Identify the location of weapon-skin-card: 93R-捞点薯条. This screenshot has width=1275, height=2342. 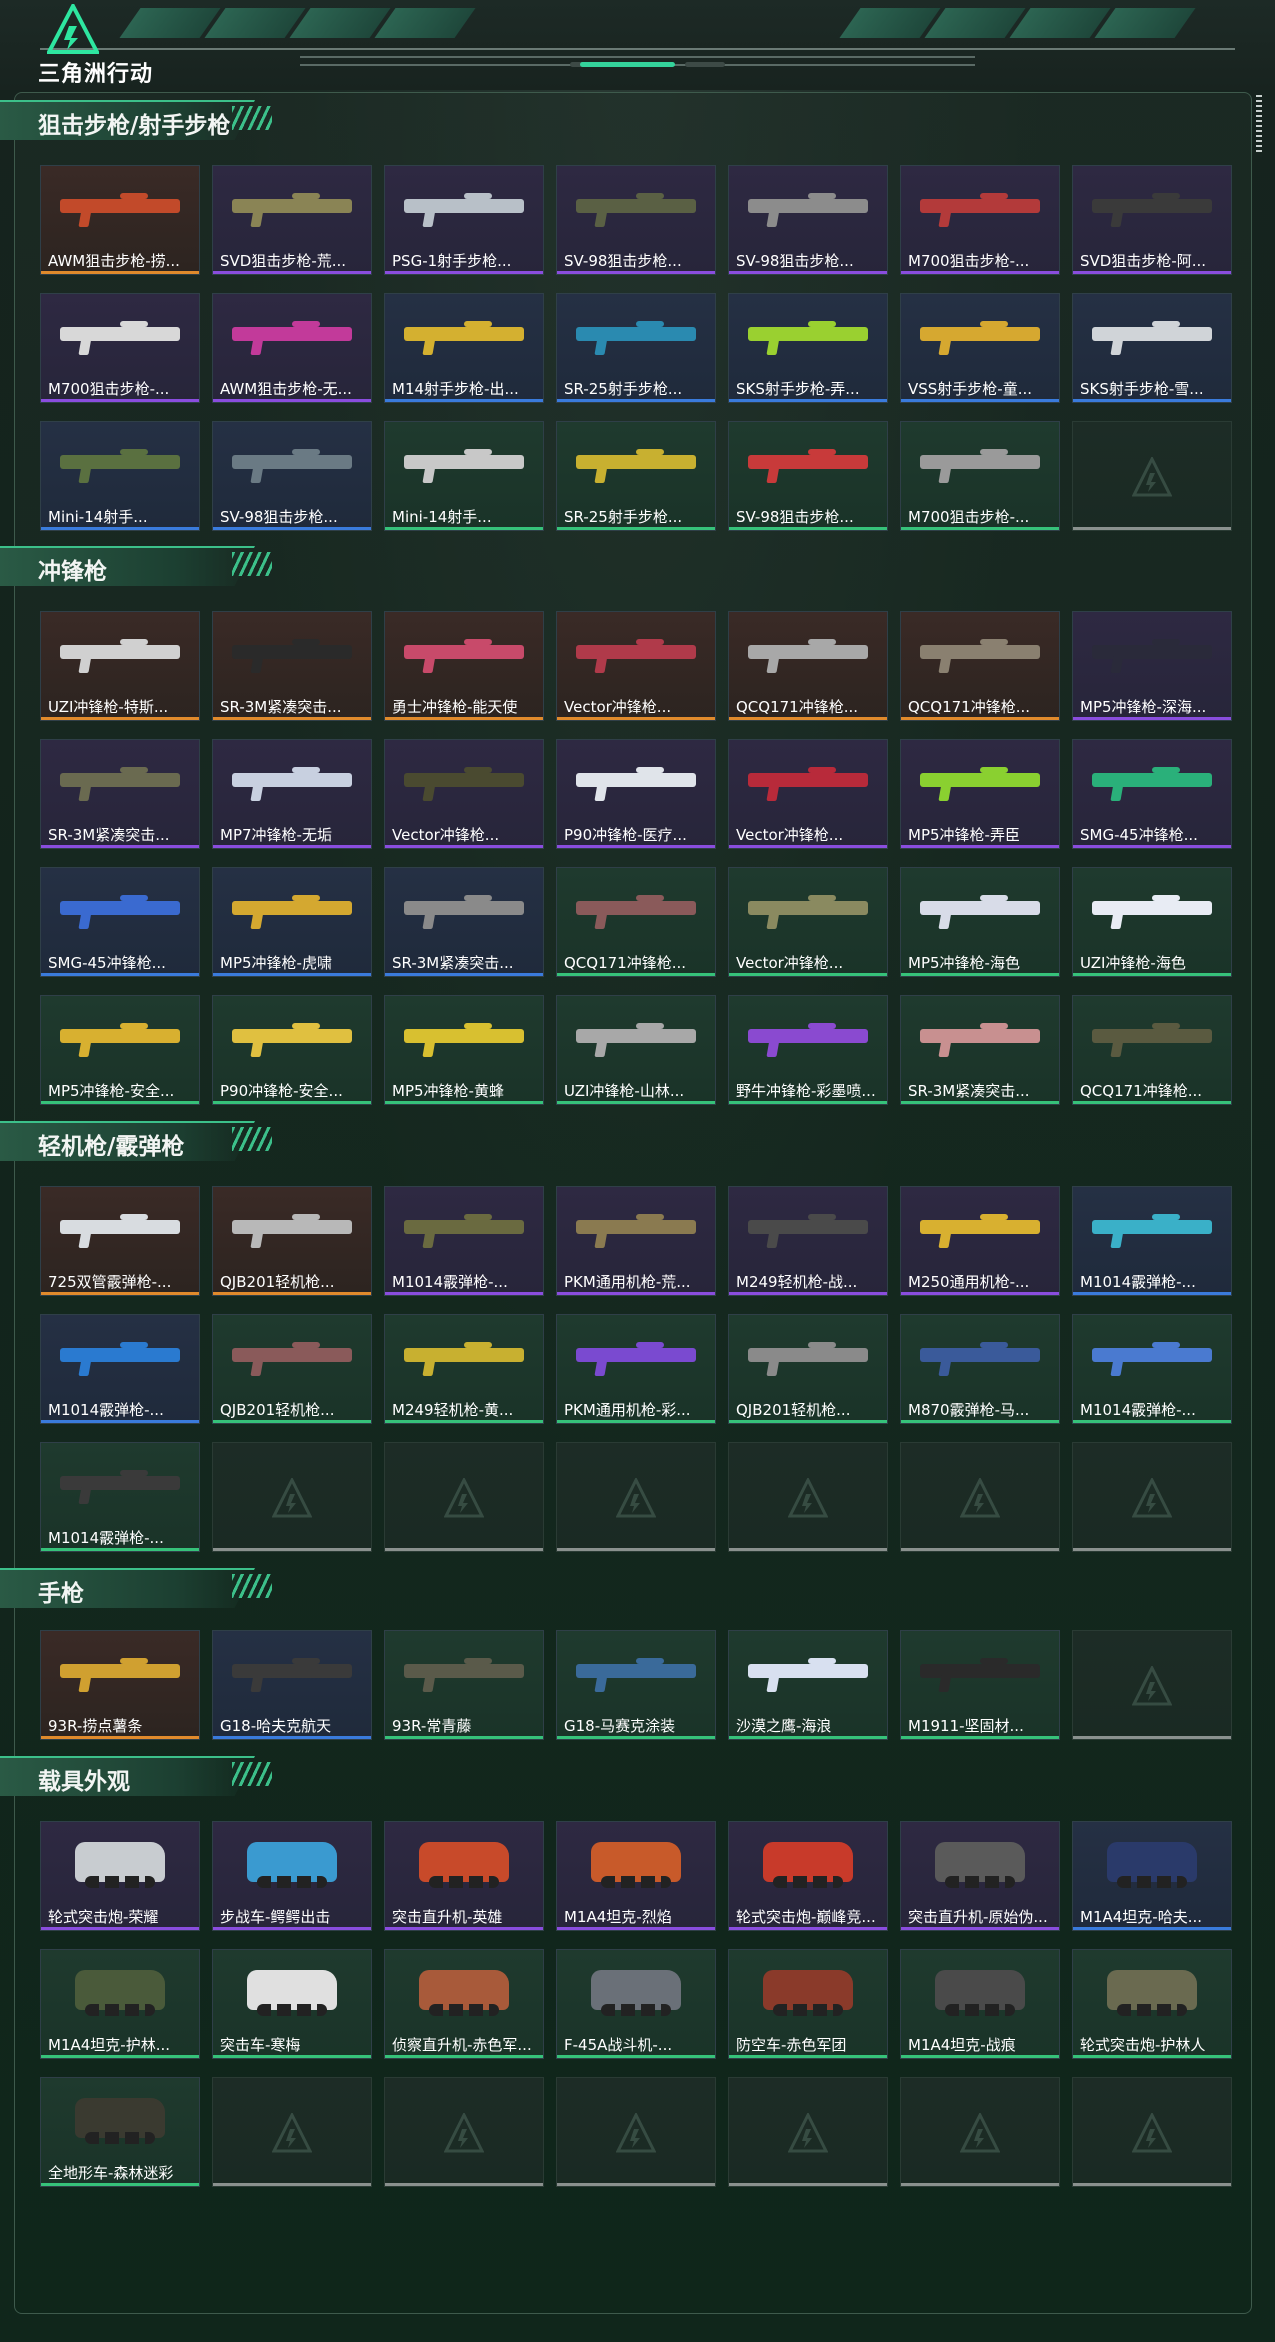
(120, 1685).